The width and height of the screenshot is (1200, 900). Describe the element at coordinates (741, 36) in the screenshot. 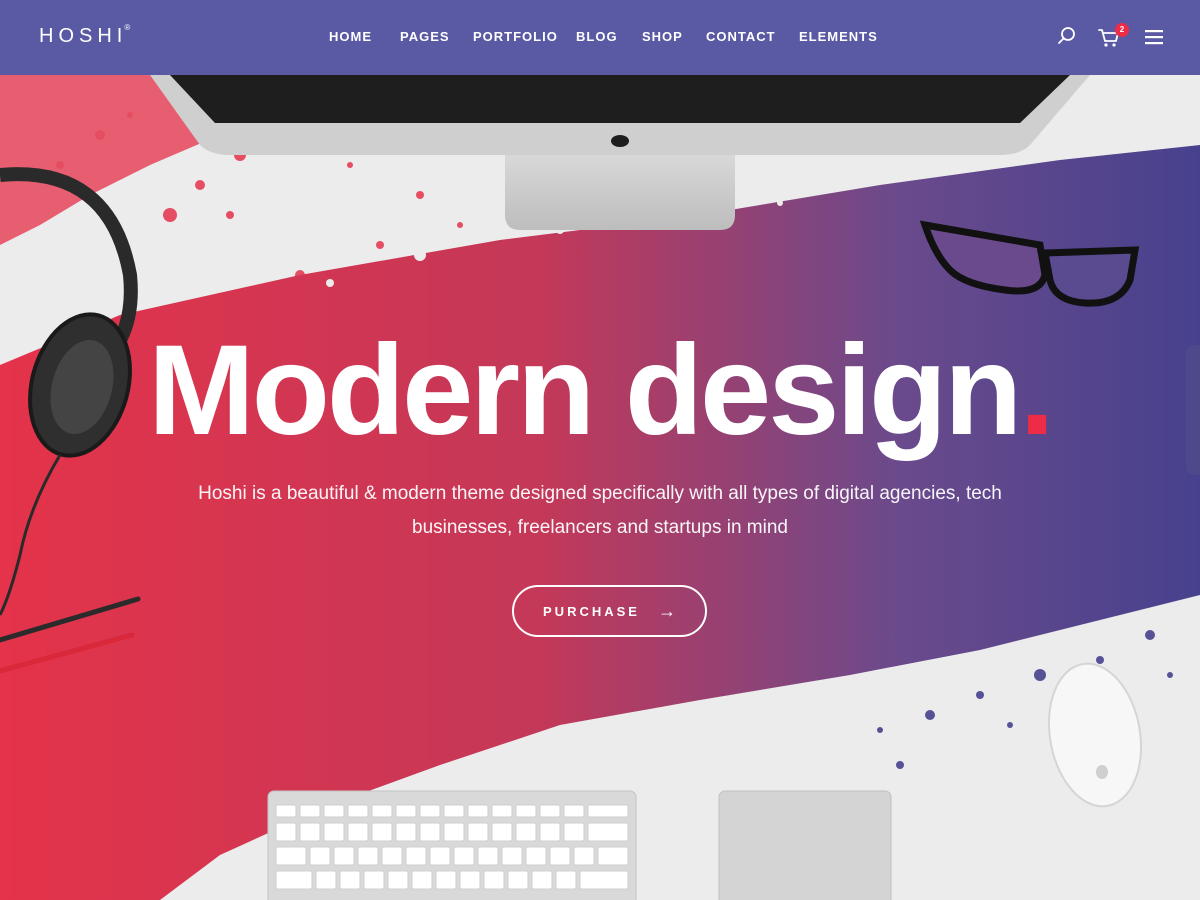

I see `nav-contact: CONTACT` at that location.